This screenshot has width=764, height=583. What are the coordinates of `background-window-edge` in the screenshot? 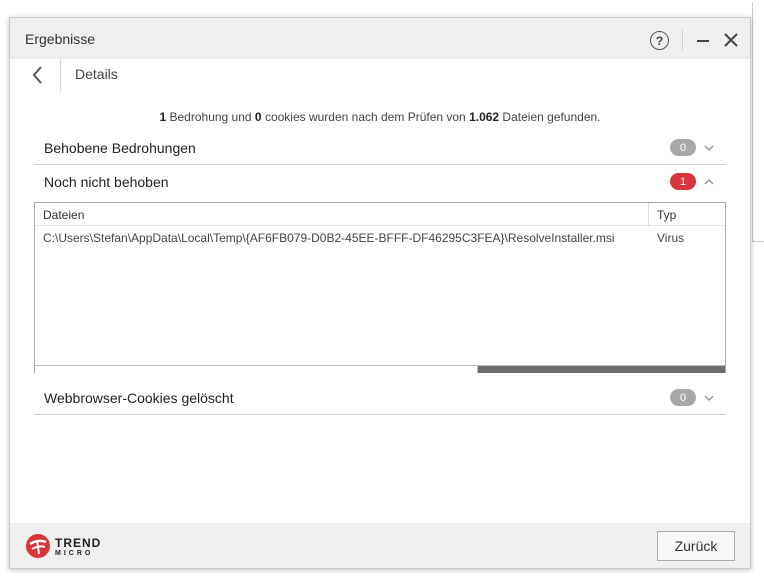 It's located at (758, 122).